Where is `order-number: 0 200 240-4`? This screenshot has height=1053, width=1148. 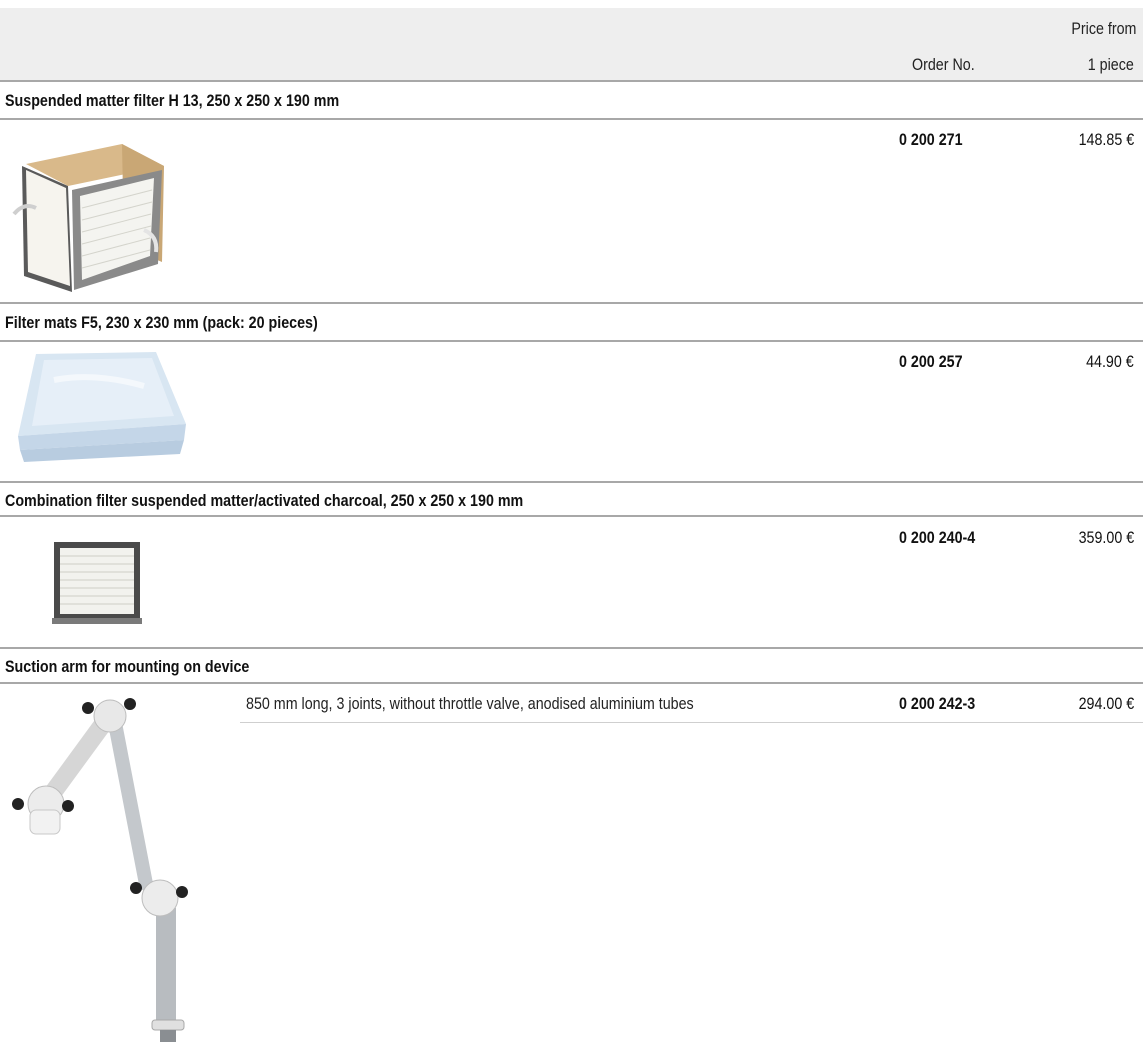 order-number: 0 200 240-4 is located at coordinates (937, 537).